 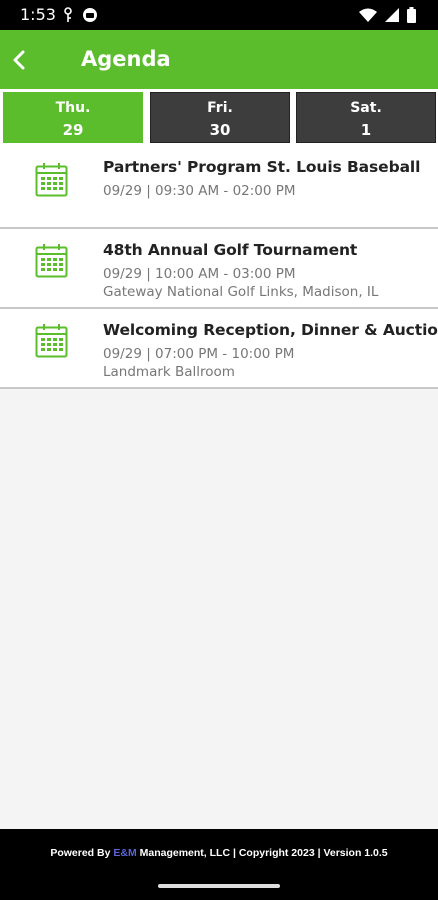 I want to click on chevron-left-icon, so click(x=19, y=60).